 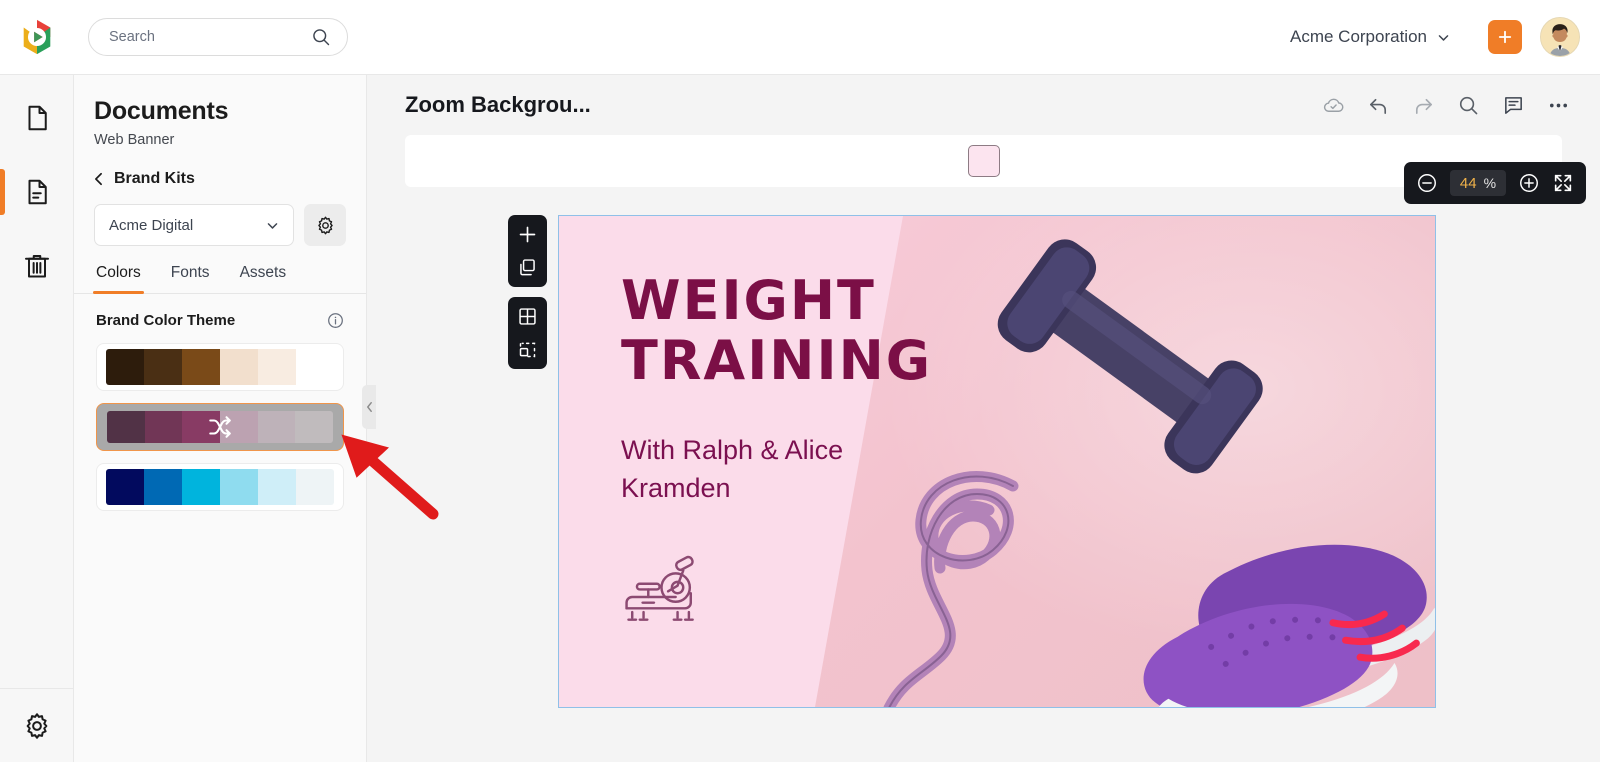 What do you see at coordinates (220, 168) in the screenshot?
I see `back-to-brand-kits: Brand Kits` at bounding box center [220, 168].